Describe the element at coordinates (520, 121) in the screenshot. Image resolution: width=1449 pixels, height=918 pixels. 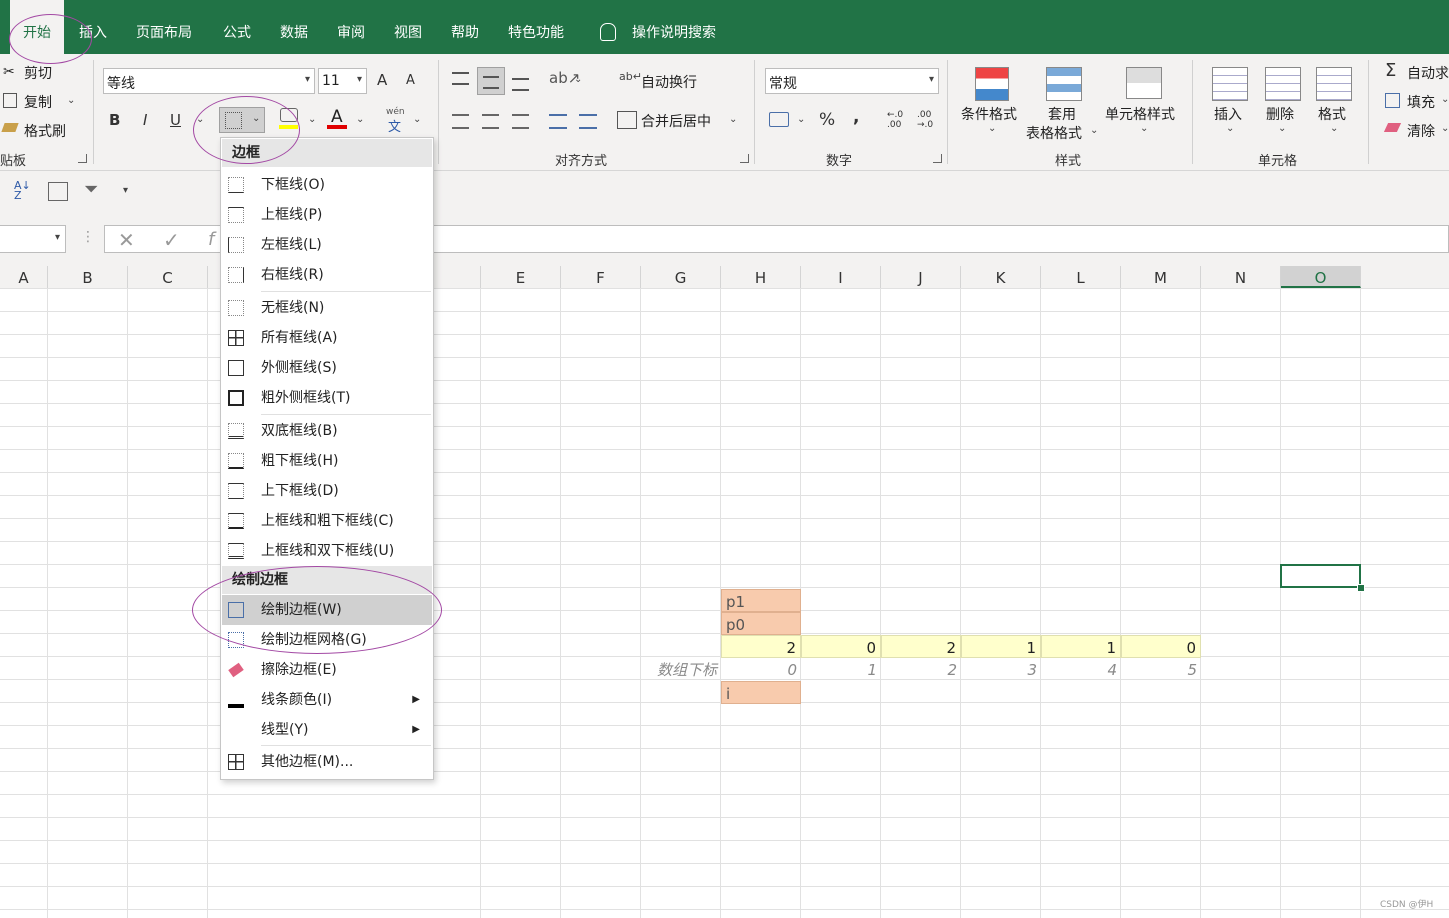
I see `align-right-icon` at that location.